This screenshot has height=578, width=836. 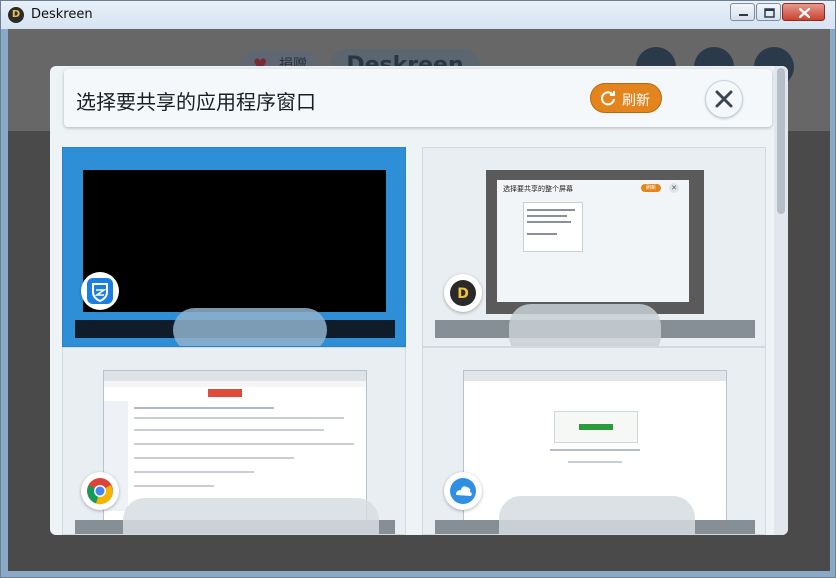 What do you see at coordinates (196, 102) in the screenshot?
I see `dialog-title: 选择要共享的应用程序窗口` at bounding box center [196, 102].